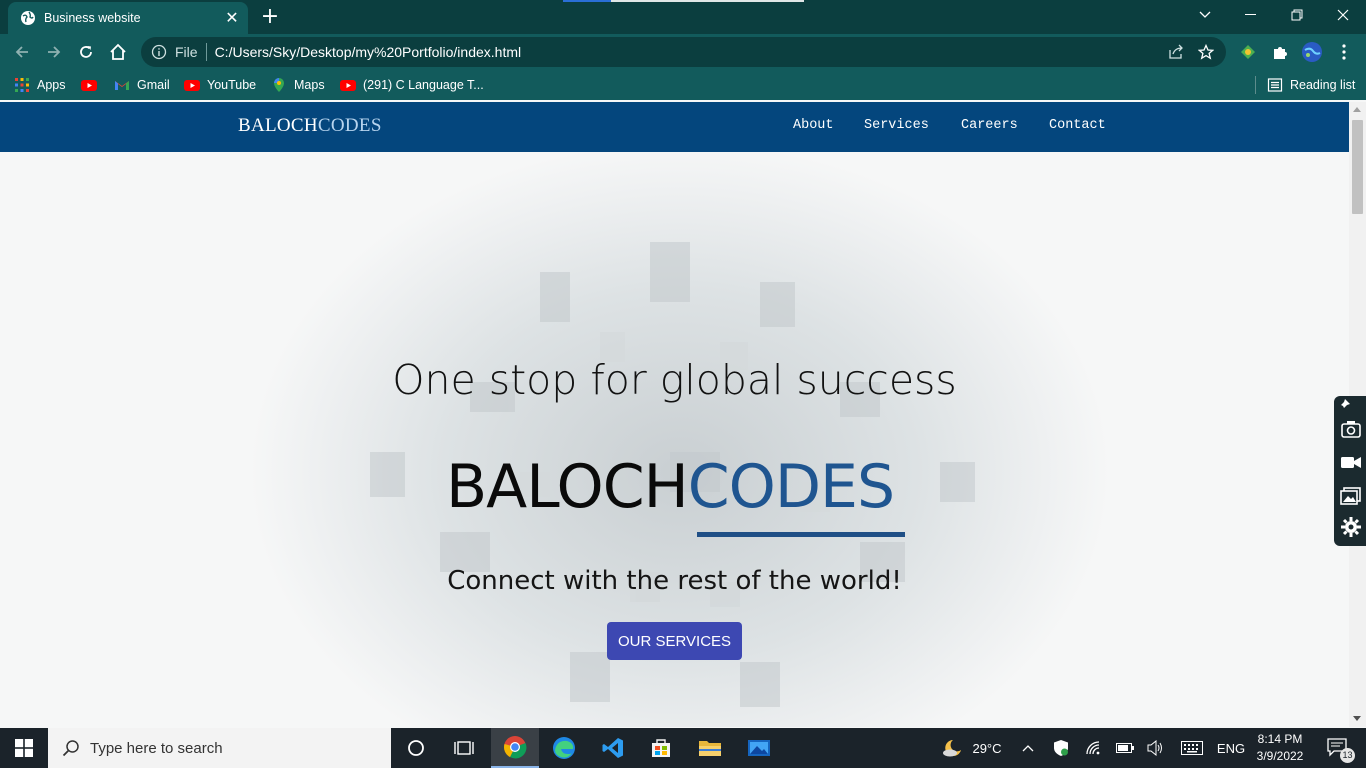 The height and width of the screenshot is (768, 1366). I want to click on system-clock: 8:14 PM 3/9/2022, so click(1280, 748).